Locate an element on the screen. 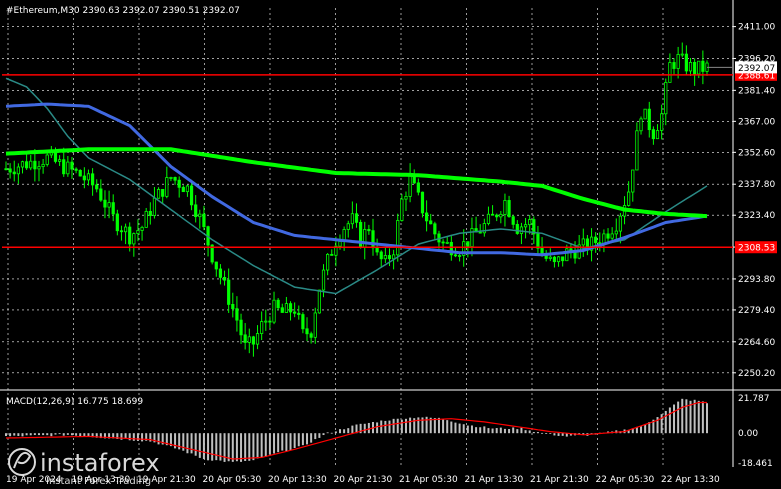  macd-tick-label: -18.461 is located at coordinates (755, 464).